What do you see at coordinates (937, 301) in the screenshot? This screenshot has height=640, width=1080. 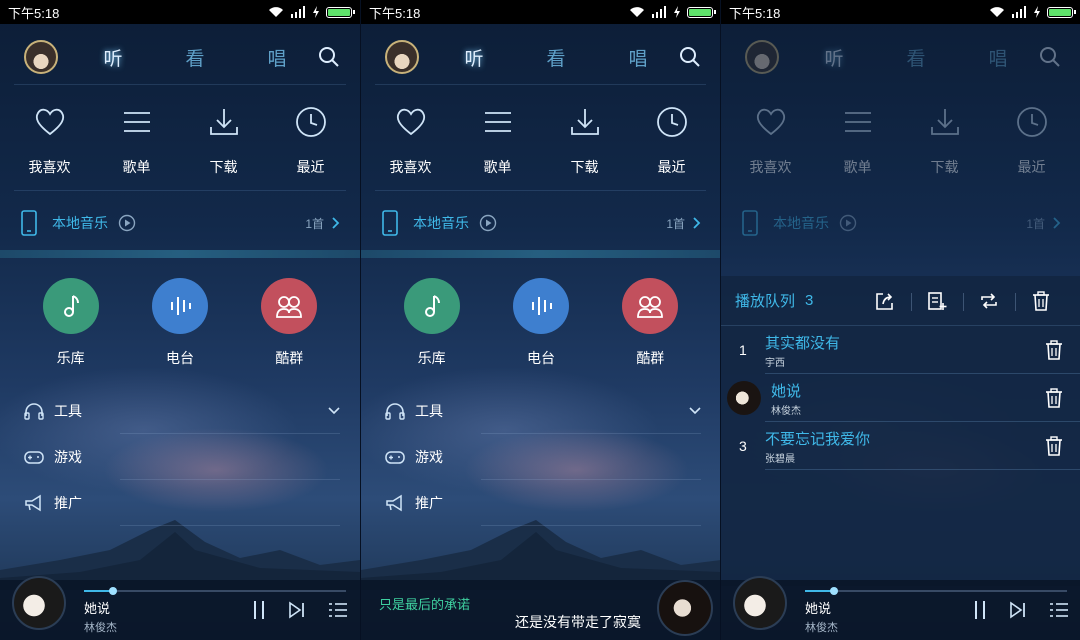 I see `add-to-playlist-button` at bounding box center [937, 301].